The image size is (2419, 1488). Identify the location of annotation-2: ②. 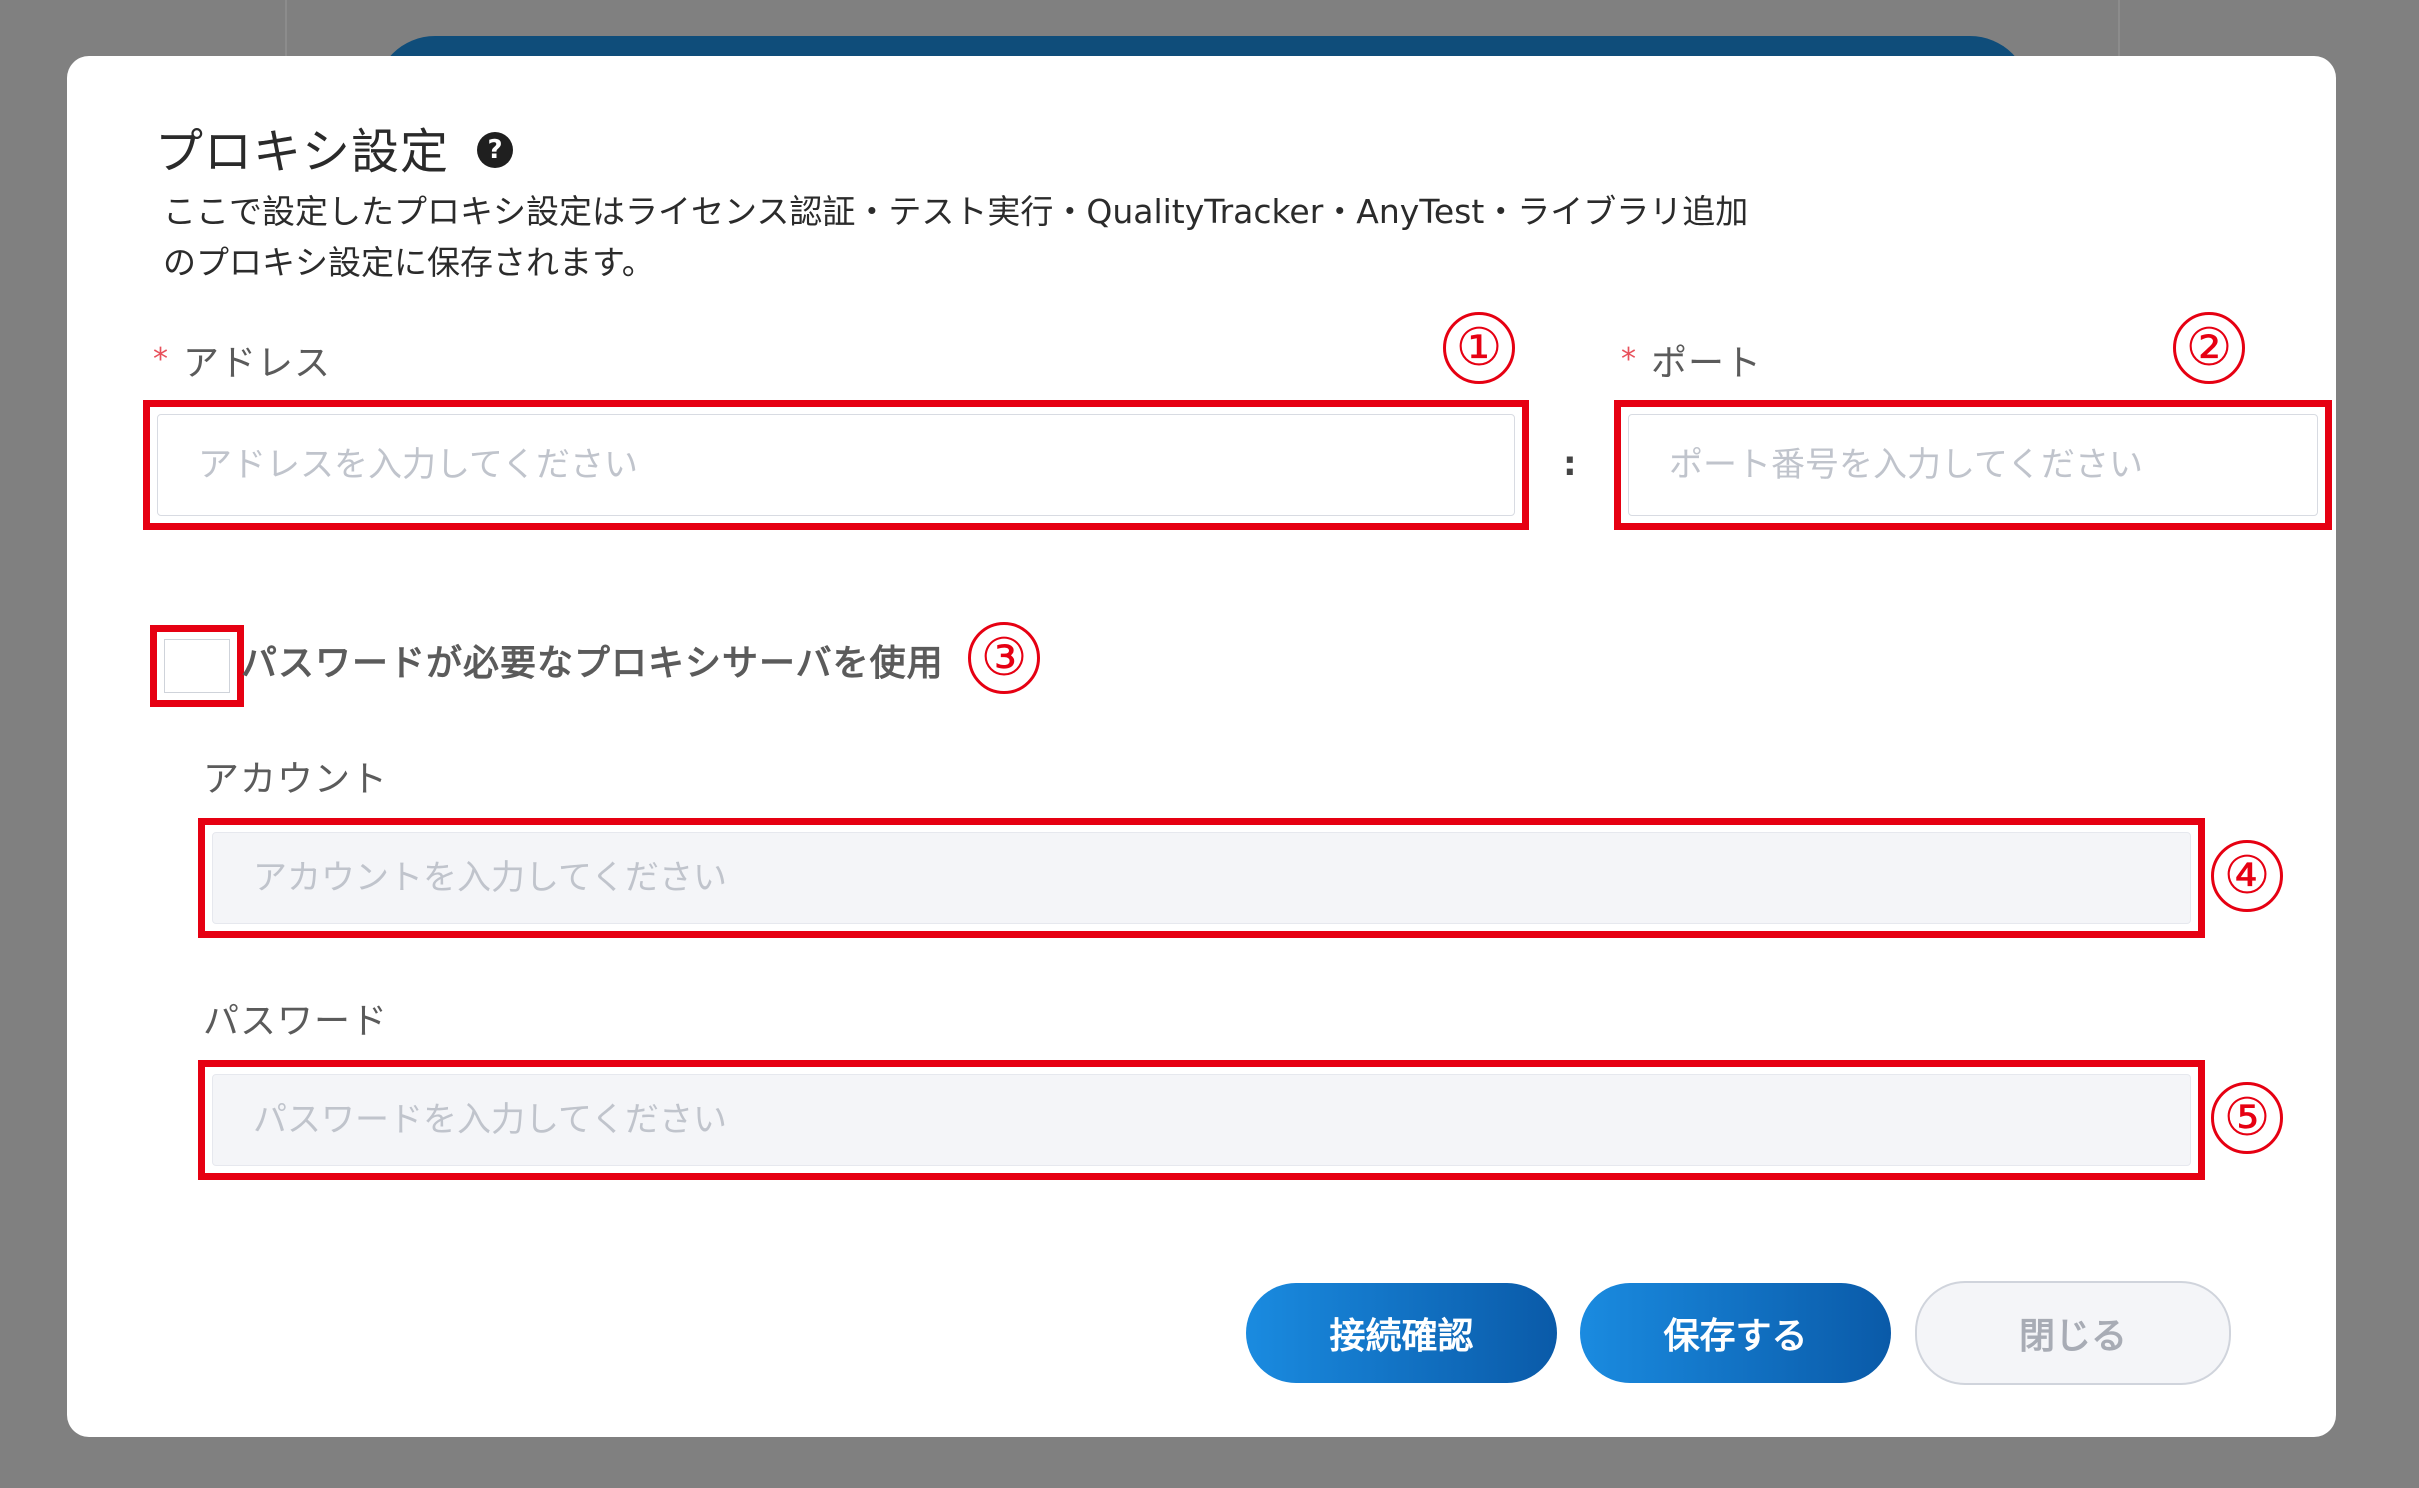
(2209, 348).